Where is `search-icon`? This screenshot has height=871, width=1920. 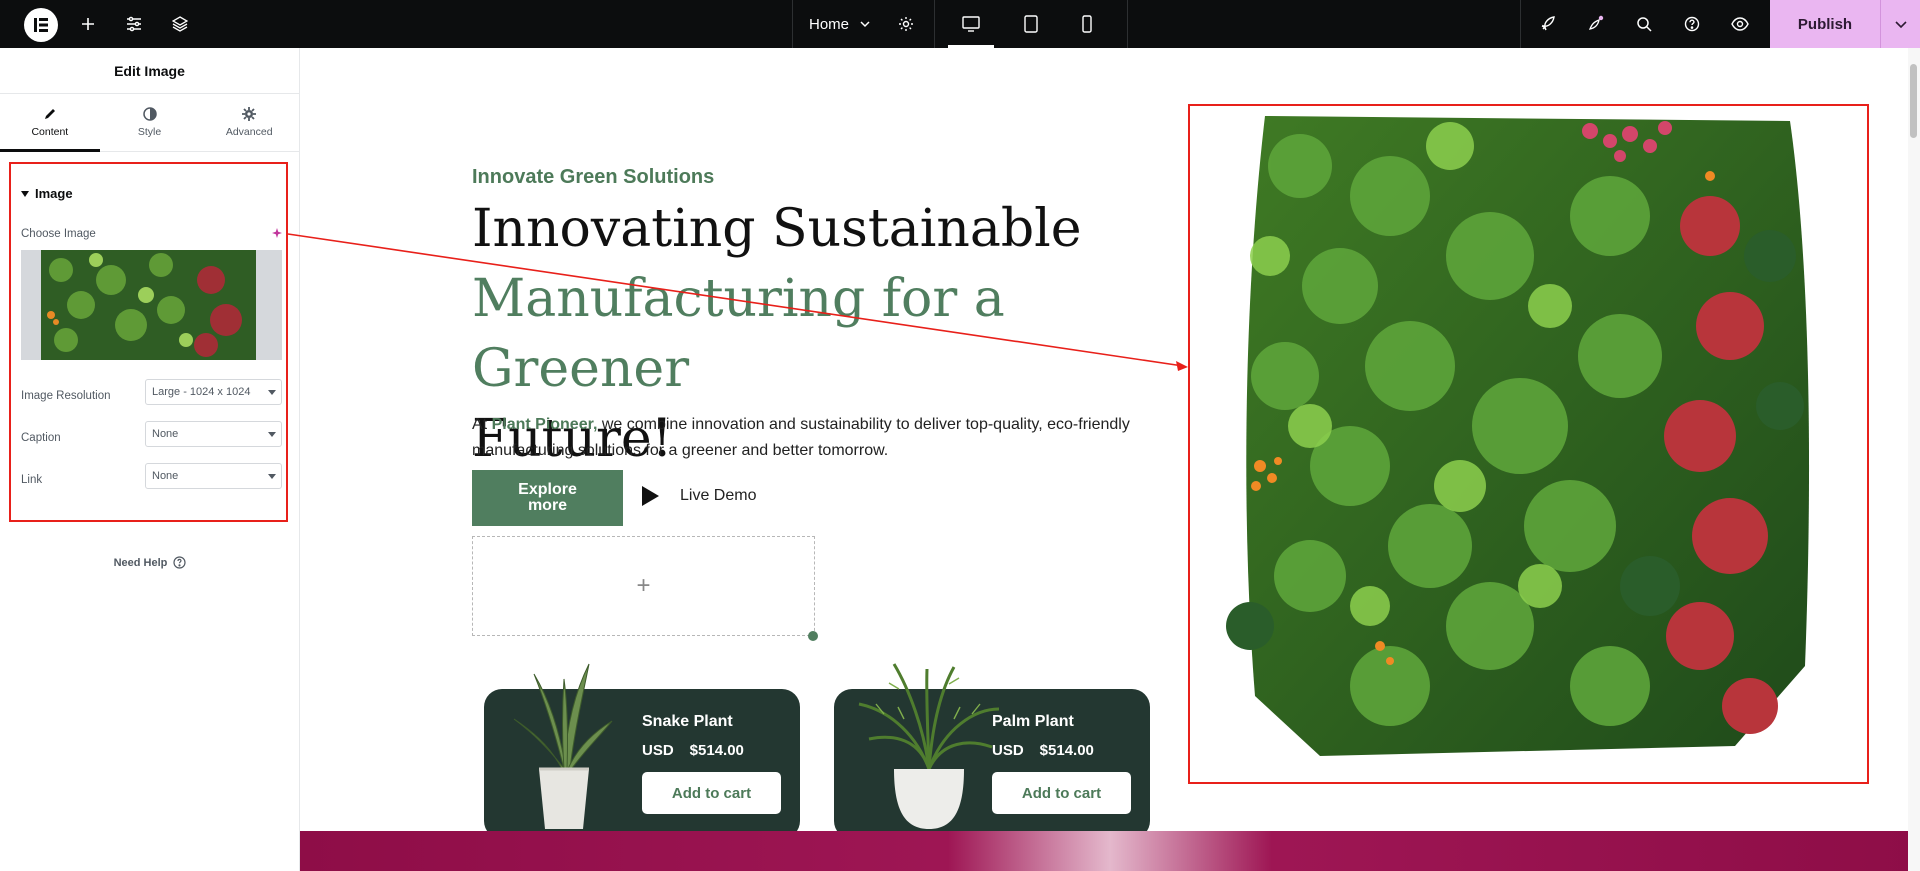
search-icon is located at coordinates (1644, 24).